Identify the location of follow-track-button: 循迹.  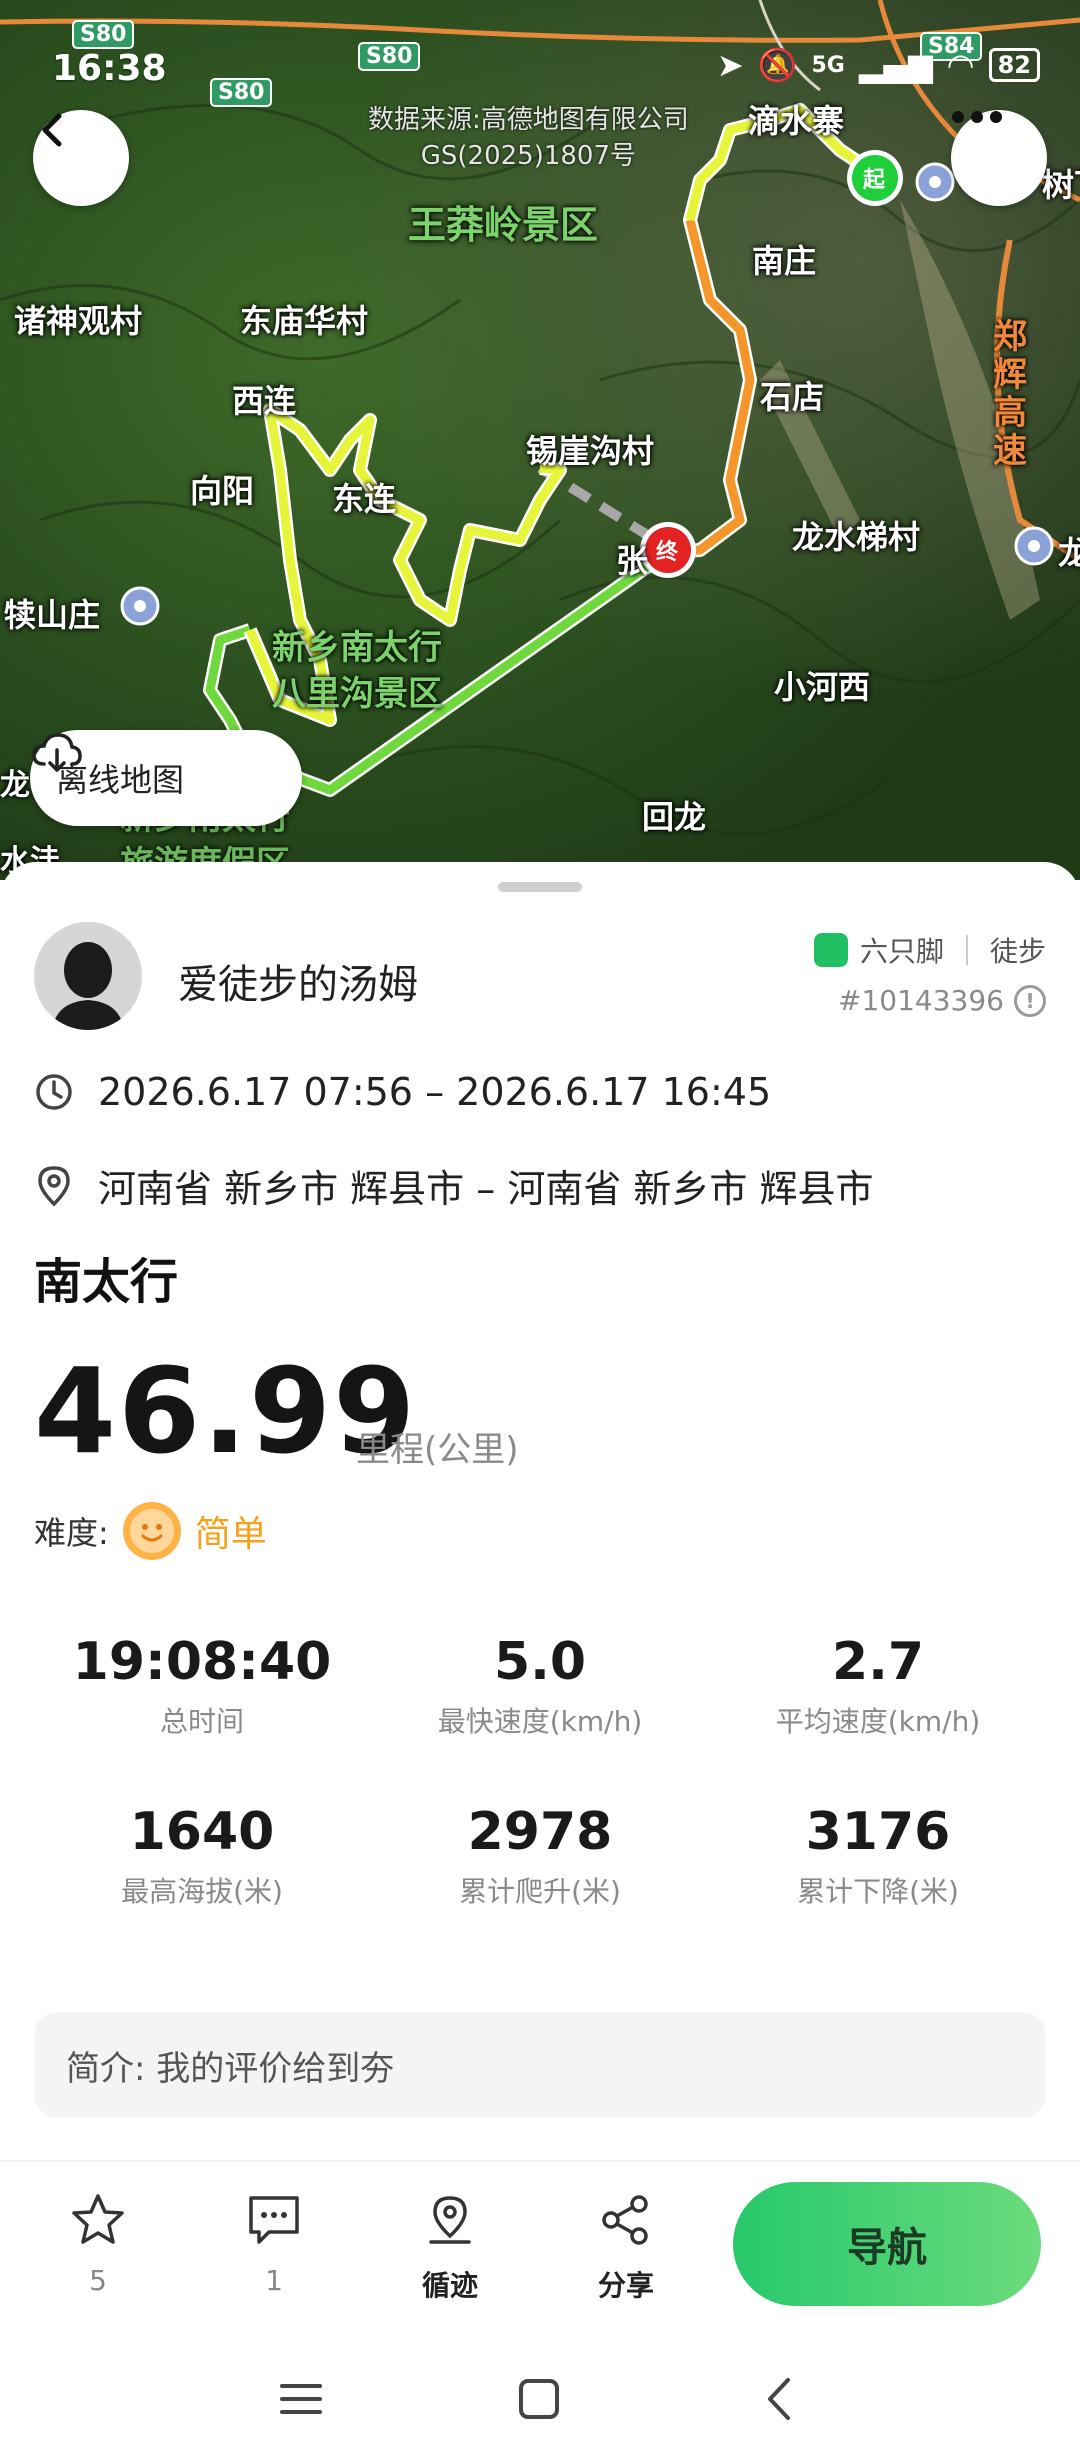
(450, 2244).